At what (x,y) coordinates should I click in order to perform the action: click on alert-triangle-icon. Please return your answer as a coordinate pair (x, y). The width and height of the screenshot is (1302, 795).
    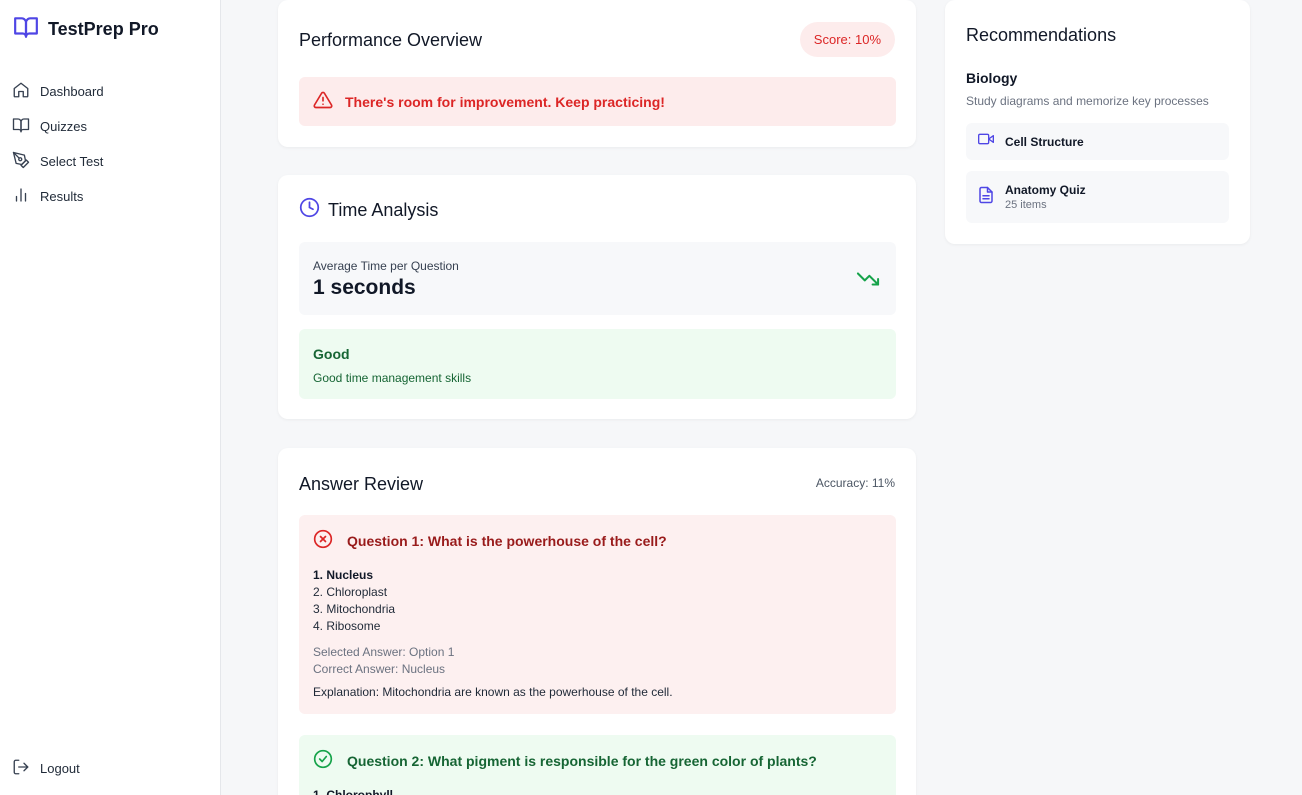
    Looking at the image, I should click on (323, 101).